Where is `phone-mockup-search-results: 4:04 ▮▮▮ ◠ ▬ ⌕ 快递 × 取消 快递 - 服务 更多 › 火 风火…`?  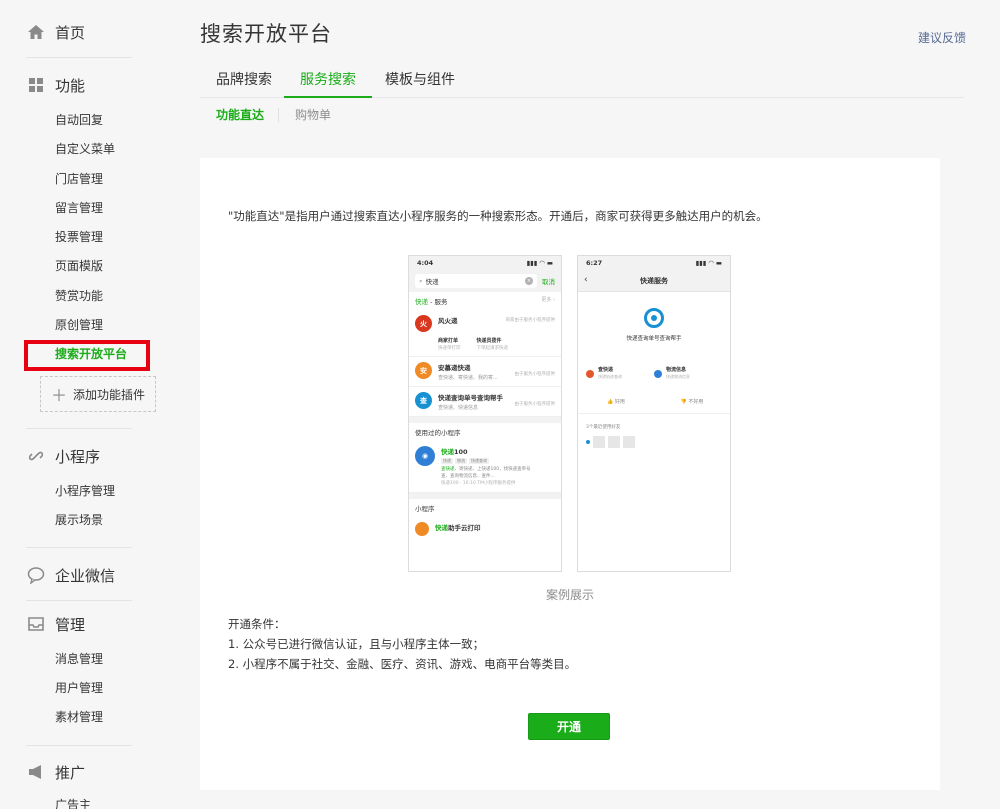
phone-mockup-search-results: 4:04 ▮▮▮ ◠ ▬ ⌕ 快递 × 取消 快递 - 服务 更多 › 火 风火… is located at coordinates (485, 413).